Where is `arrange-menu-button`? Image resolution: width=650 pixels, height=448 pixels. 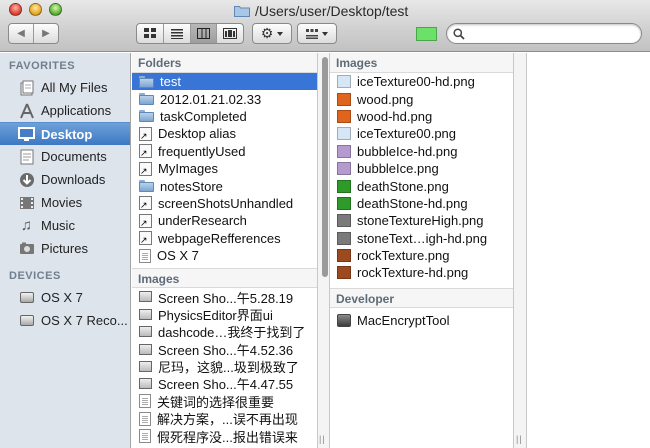 arrange-menu-button is located at coordinates (317, 33).